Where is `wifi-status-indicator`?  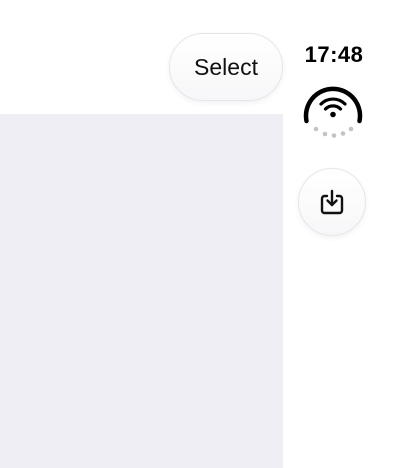
wifi-status-indicator is located at coordinates (333, 109).